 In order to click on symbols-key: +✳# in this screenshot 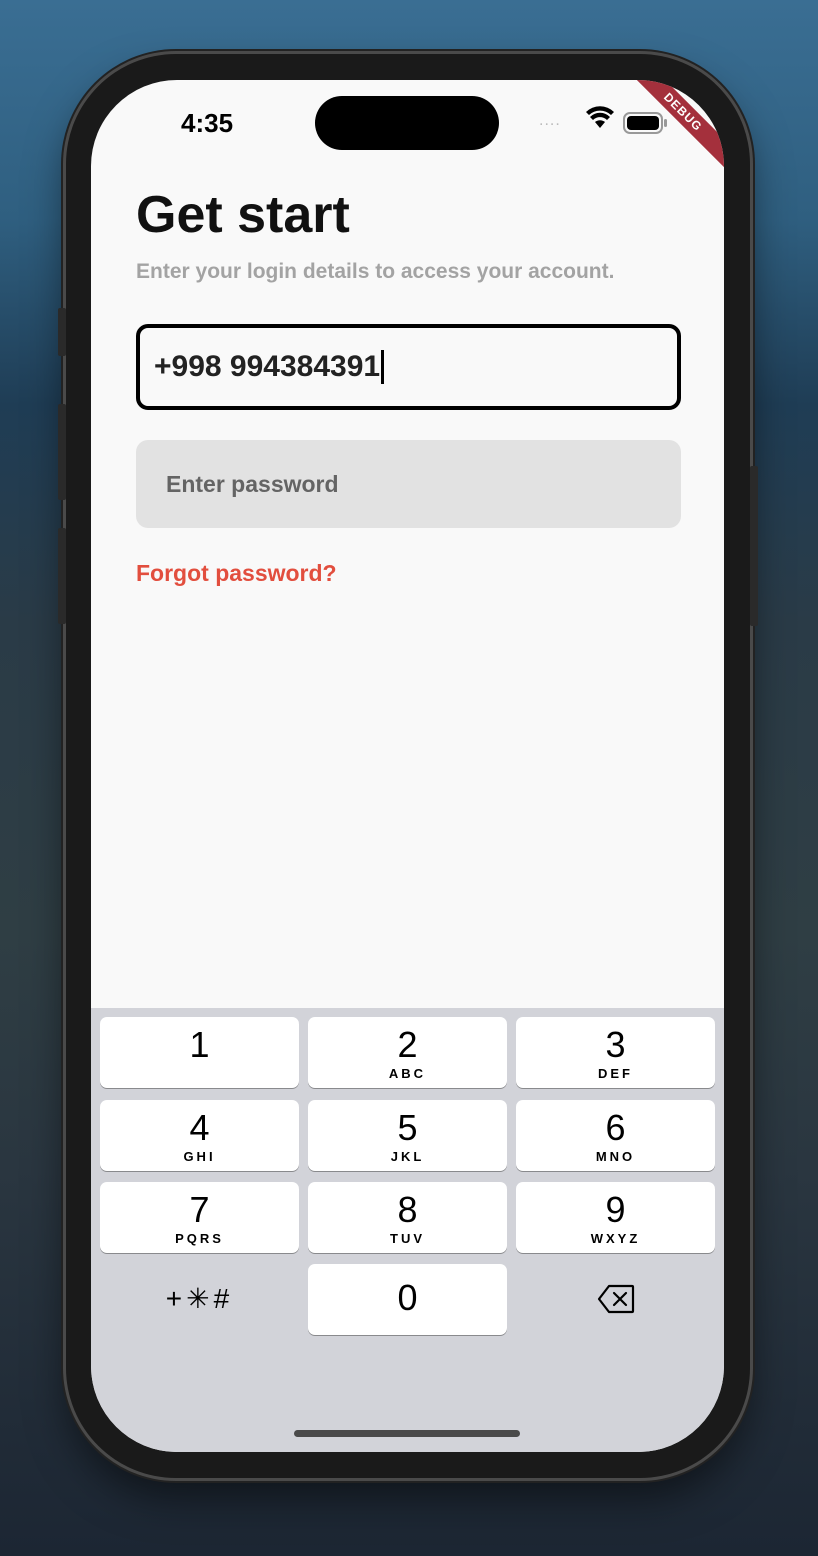, I will do `click(199, 1299)`.